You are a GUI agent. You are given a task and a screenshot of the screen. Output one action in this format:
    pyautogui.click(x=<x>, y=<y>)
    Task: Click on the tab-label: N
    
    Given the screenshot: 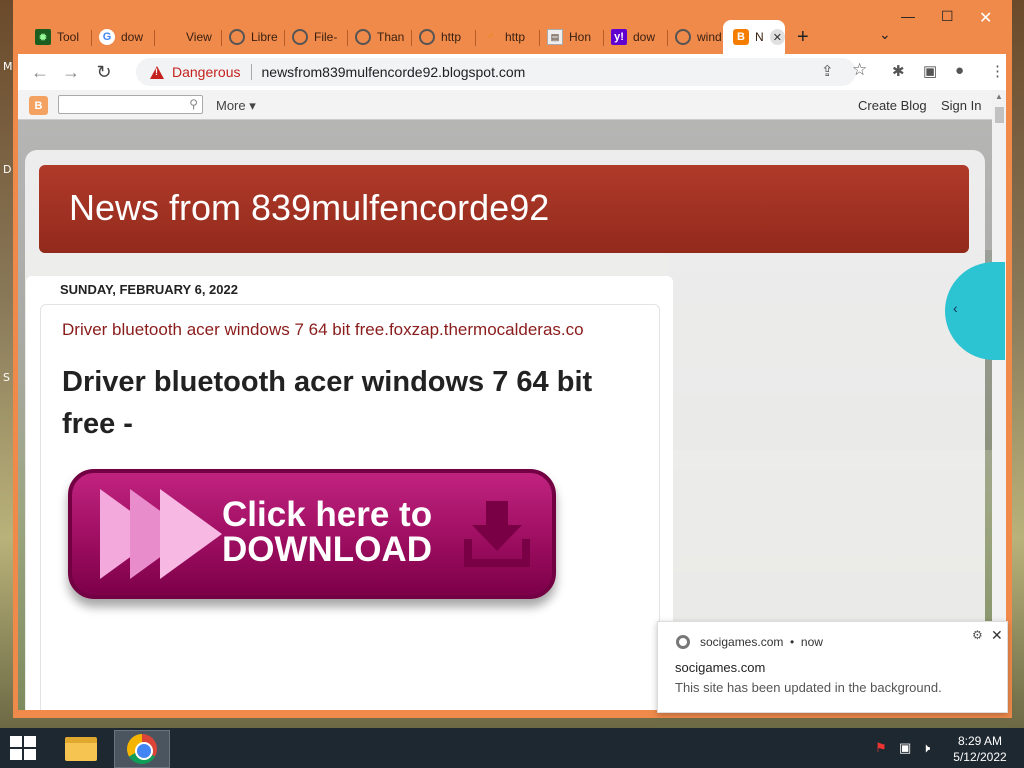 What is the action you would take?
    pyautogui.click(x=759, y=37)
    